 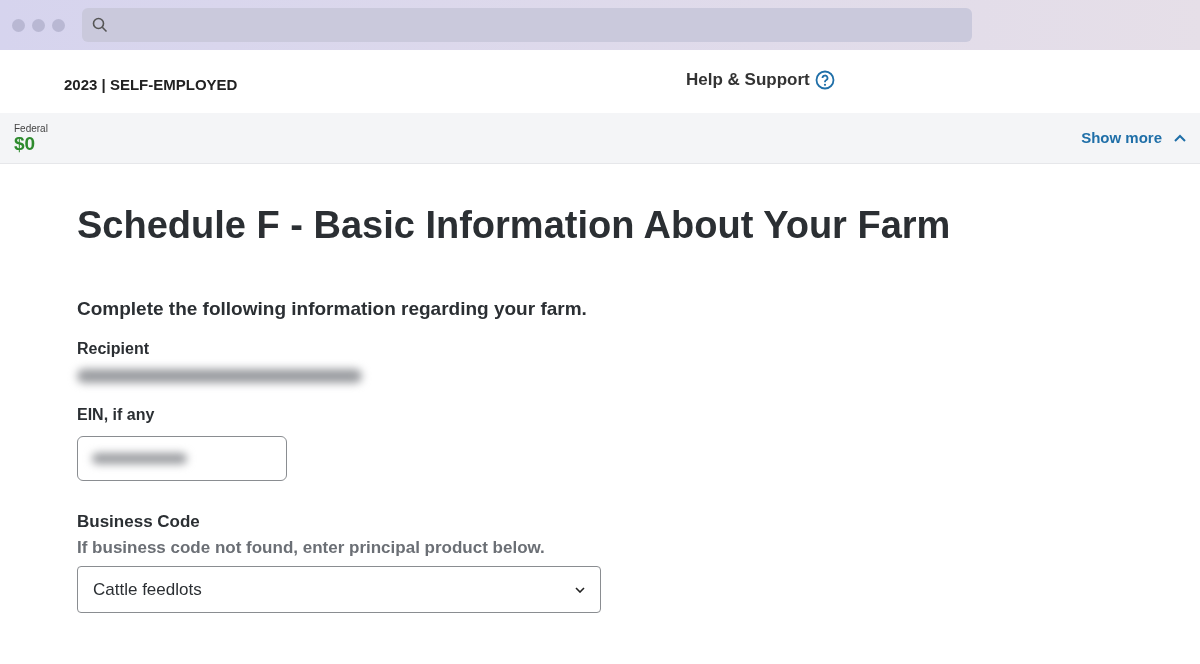 I want to click on field-label: EIN, if any, so click(x=116, y=415).